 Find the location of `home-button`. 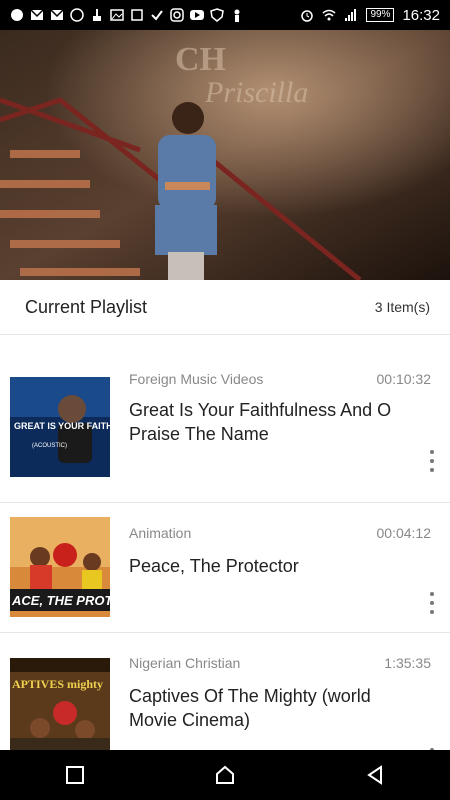

home-button is located at coordinates (225, 775).